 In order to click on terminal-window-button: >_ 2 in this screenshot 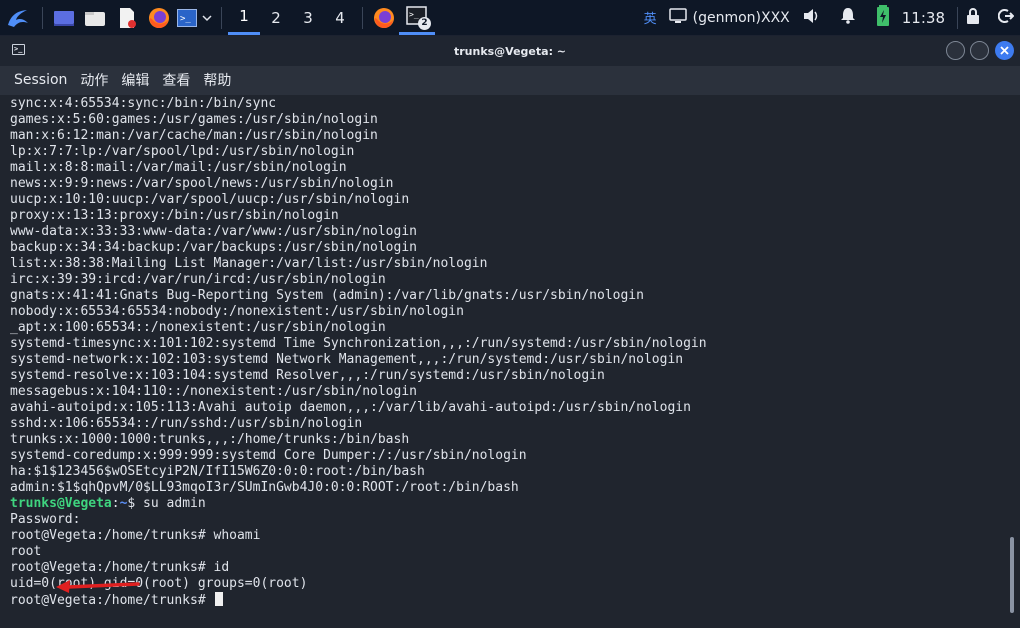, I will do `click(417, 17)`.